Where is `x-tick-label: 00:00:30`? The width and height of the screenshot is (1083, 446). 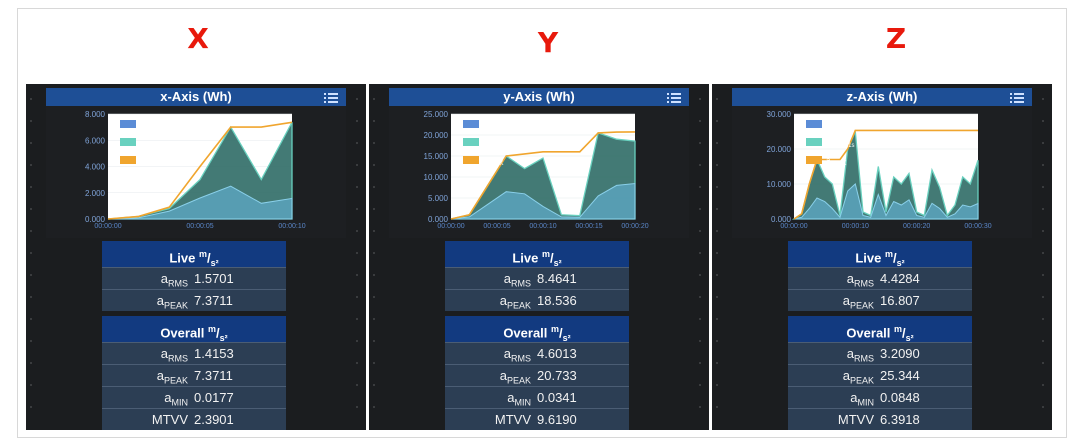 x-tick-label: 00:00:30 is located at coordinates (977, 226).